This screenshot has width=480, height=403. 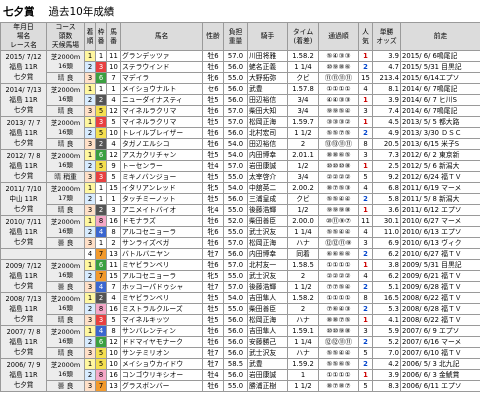 I want to click on horse-number: 12, so click(x=113, y=155).